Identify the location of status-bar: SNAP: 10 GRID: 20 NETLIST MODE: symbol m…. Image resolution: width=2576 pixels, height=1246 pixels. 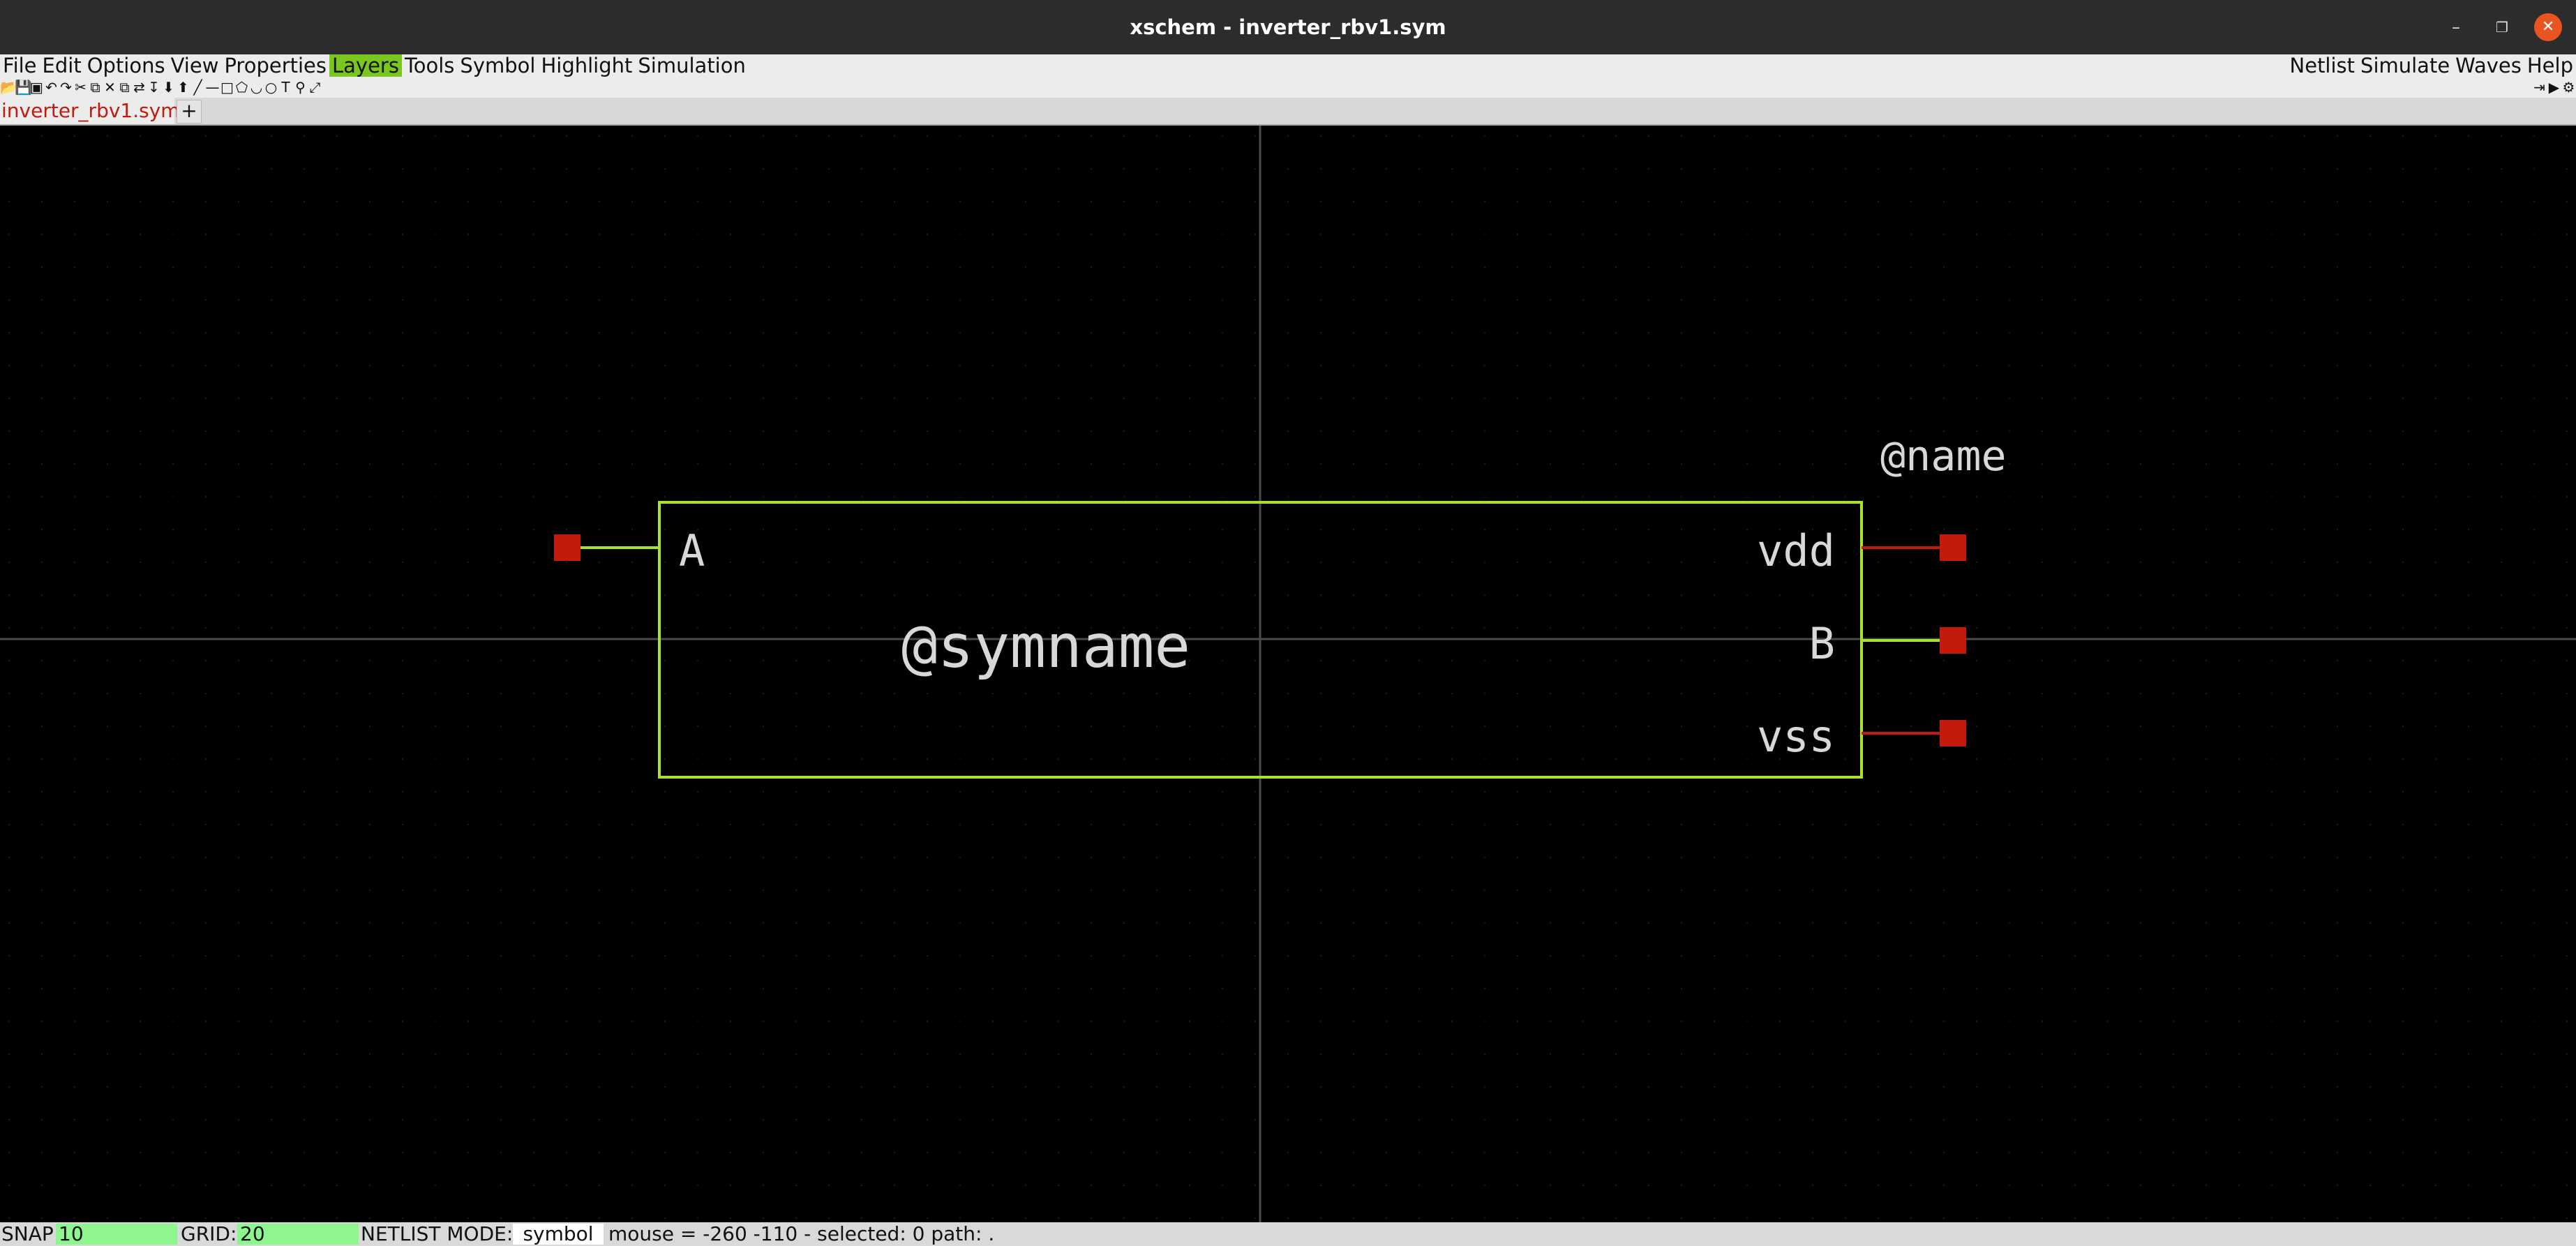
(1288, 1234).